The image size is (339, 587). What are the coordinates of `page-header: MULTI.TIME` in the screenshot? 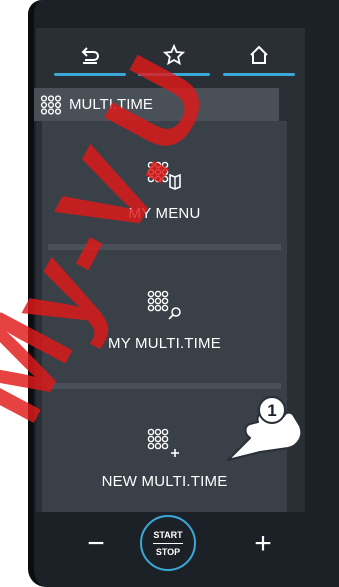 It's located at (156, 104).